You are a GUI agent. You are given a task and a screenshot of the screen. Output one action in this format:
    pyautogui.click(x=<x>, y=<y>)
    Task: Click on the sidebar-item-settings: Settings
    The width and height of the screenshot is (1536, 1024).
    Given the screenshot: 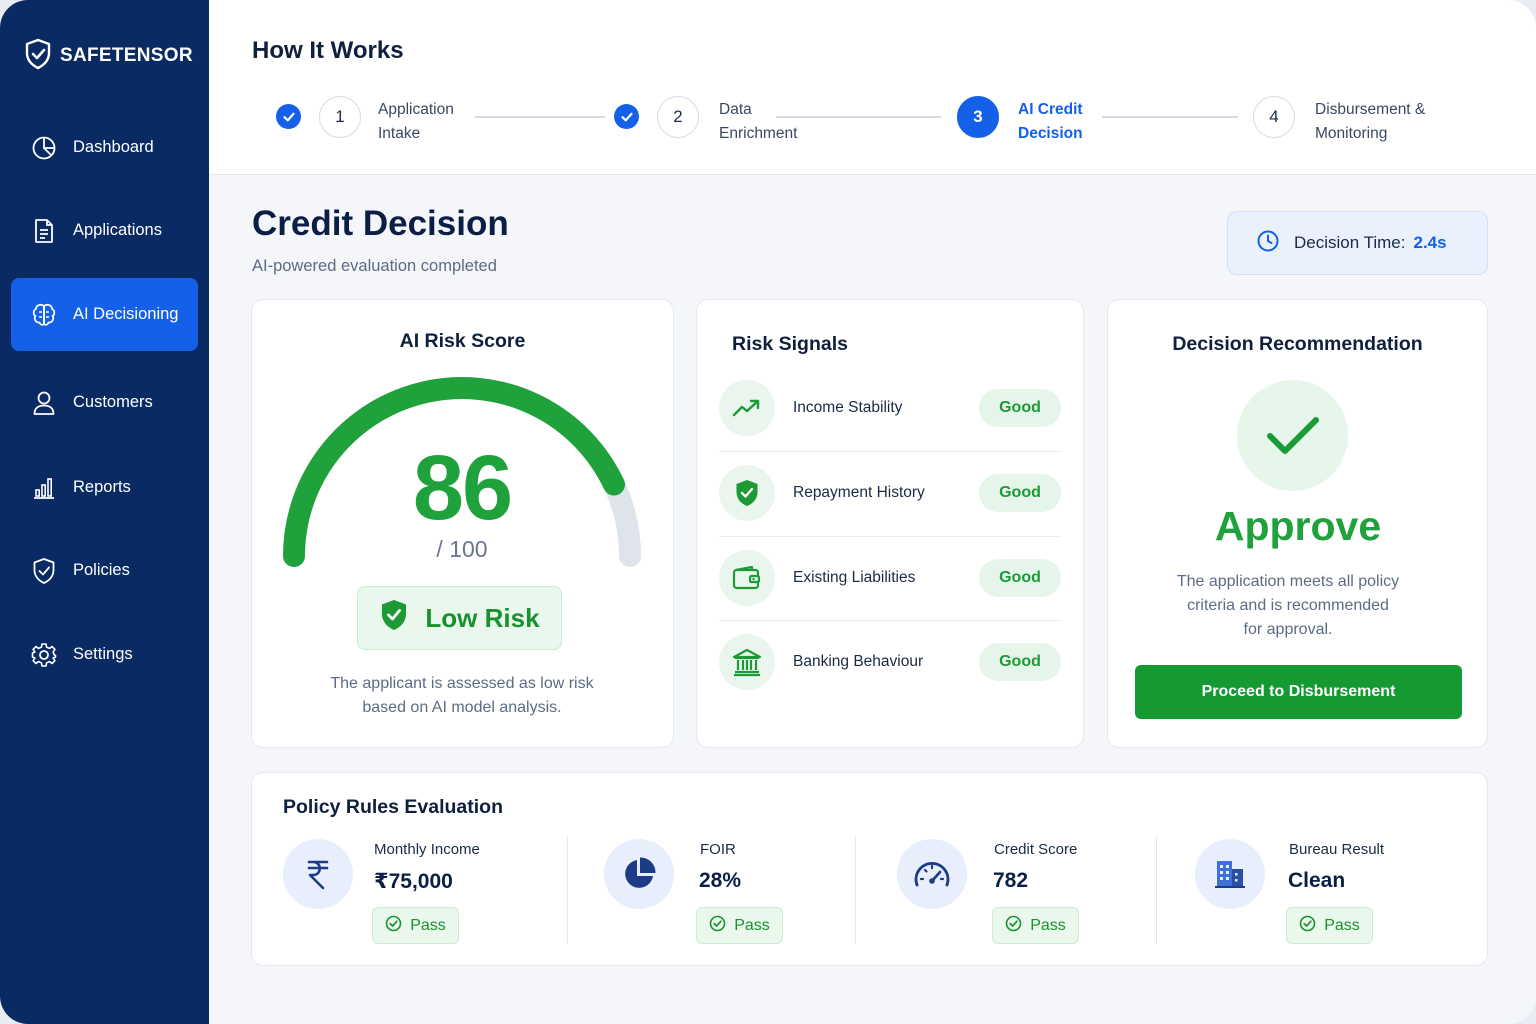 What is the action you would take?
    pyautogui.click(x=104, y=654)
    